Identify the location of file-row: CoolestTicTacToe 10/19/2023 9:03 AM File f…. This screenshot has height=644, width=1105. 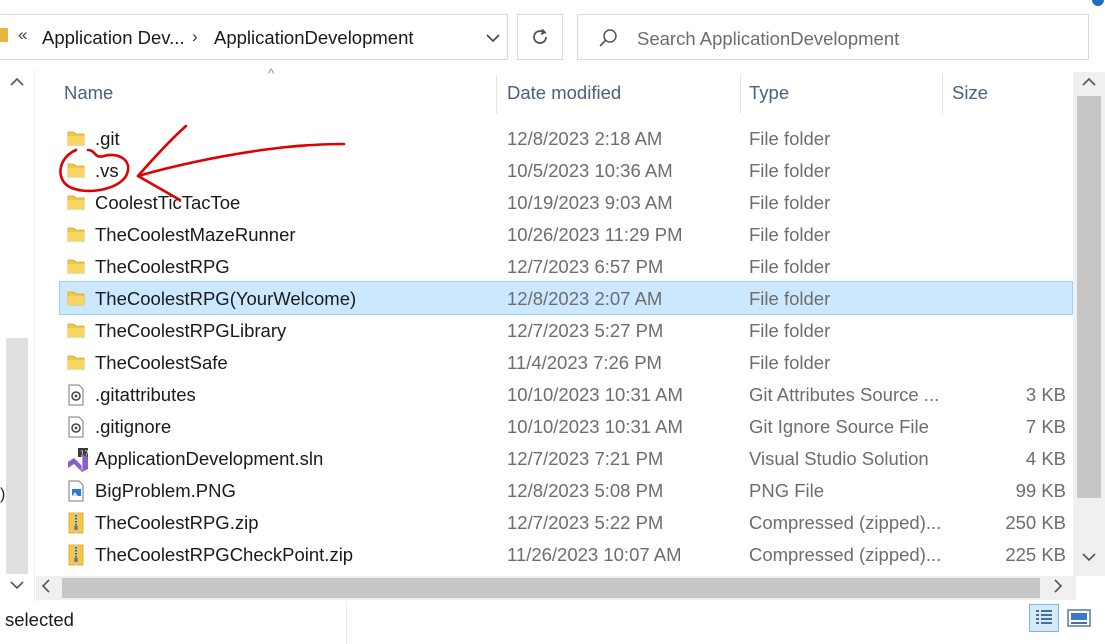
(566, 202).